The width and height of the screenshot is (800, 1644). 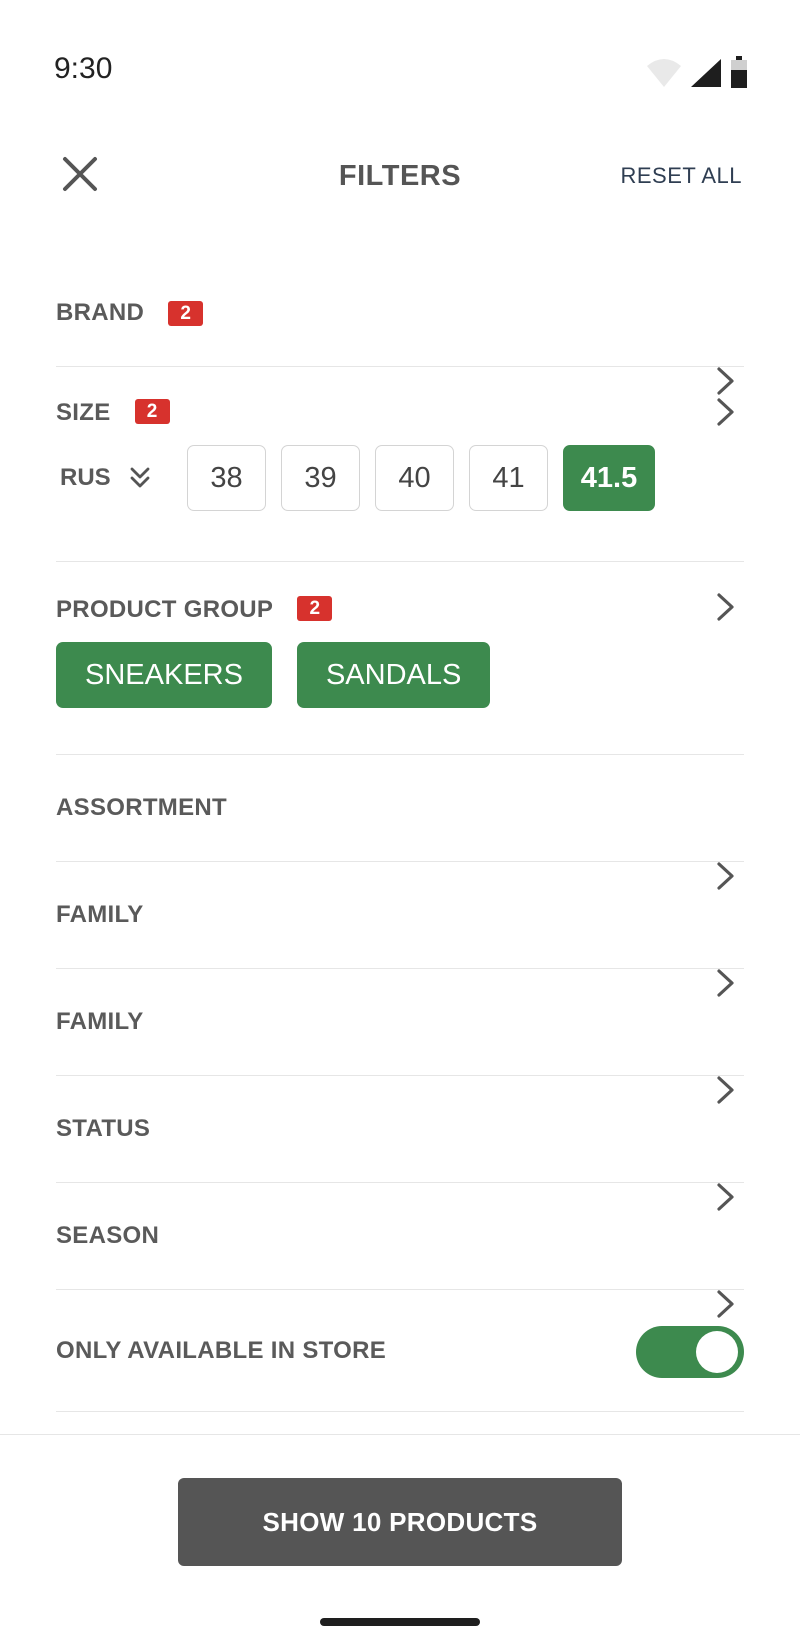 I want to click on show-products-button: SHOW 10 PRODUCTS, so click(x=400, y=1522).